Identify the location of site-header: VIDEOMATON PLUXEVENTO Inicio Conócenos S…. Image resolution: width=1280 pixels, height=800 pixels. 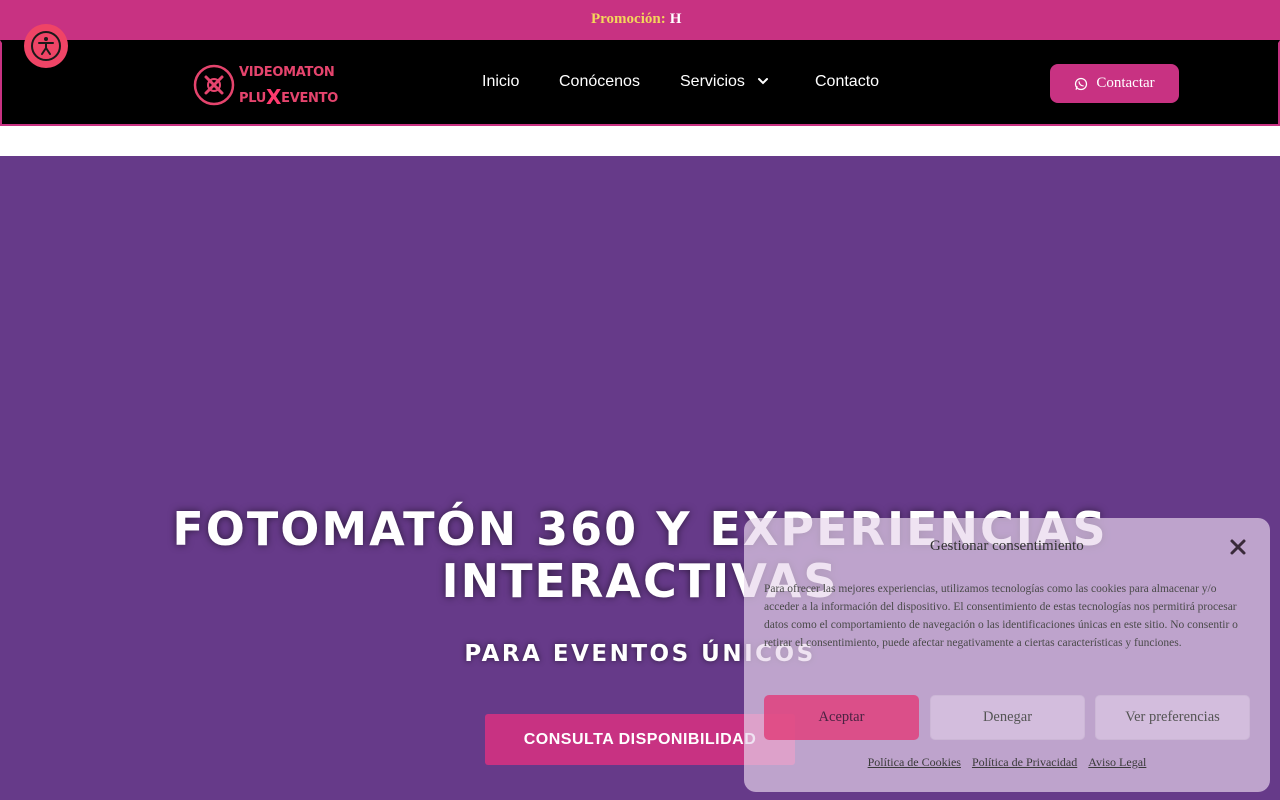
(640, 83).